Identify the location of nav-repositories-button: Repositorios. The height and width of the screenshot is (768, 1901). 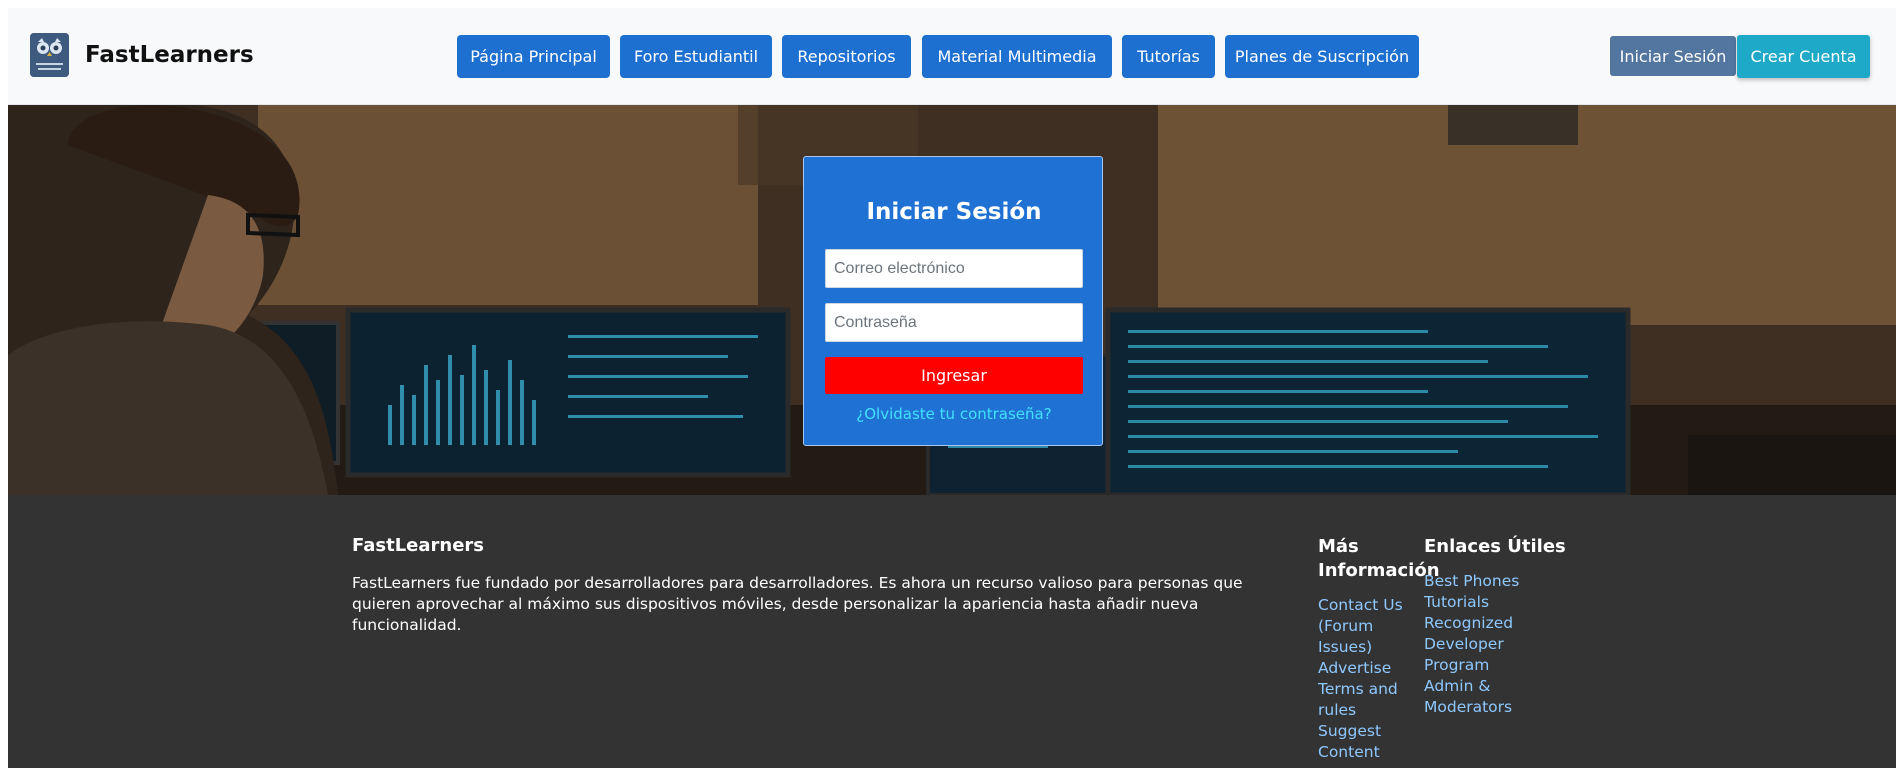
(846, 56).